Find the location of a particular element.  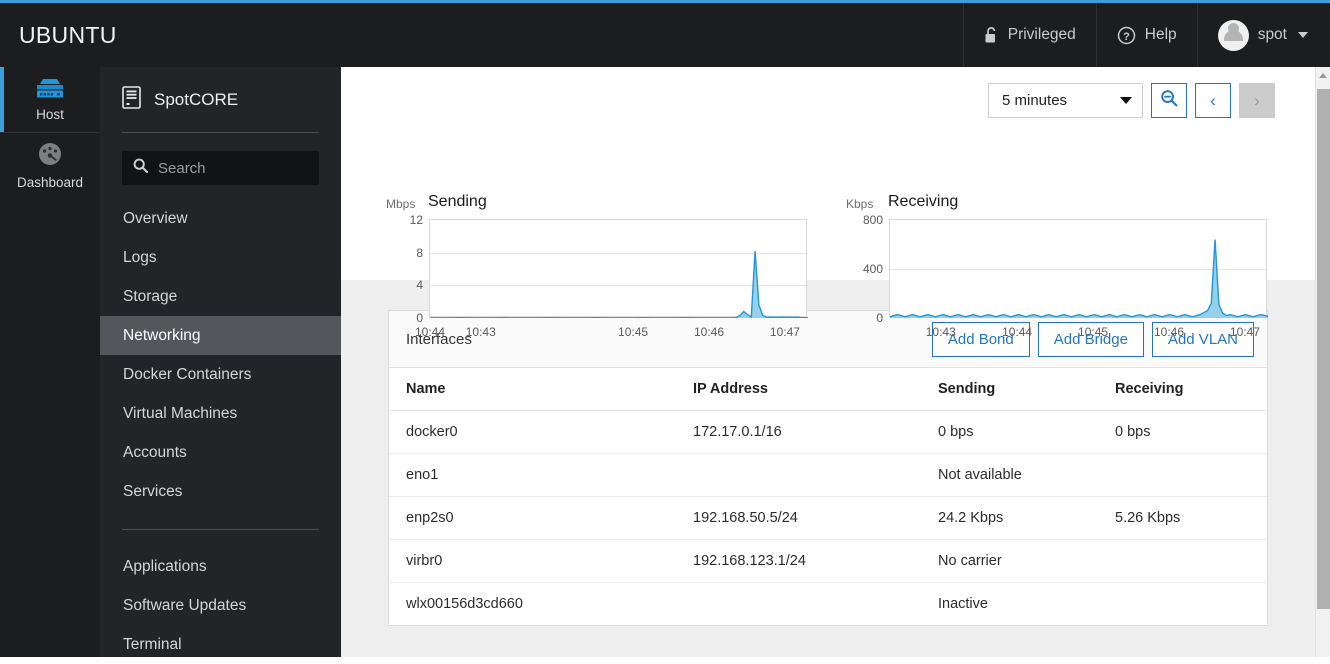

table-row: virbr0 192.168.123.1/24 No carrier is located at coordinates (828, 561).